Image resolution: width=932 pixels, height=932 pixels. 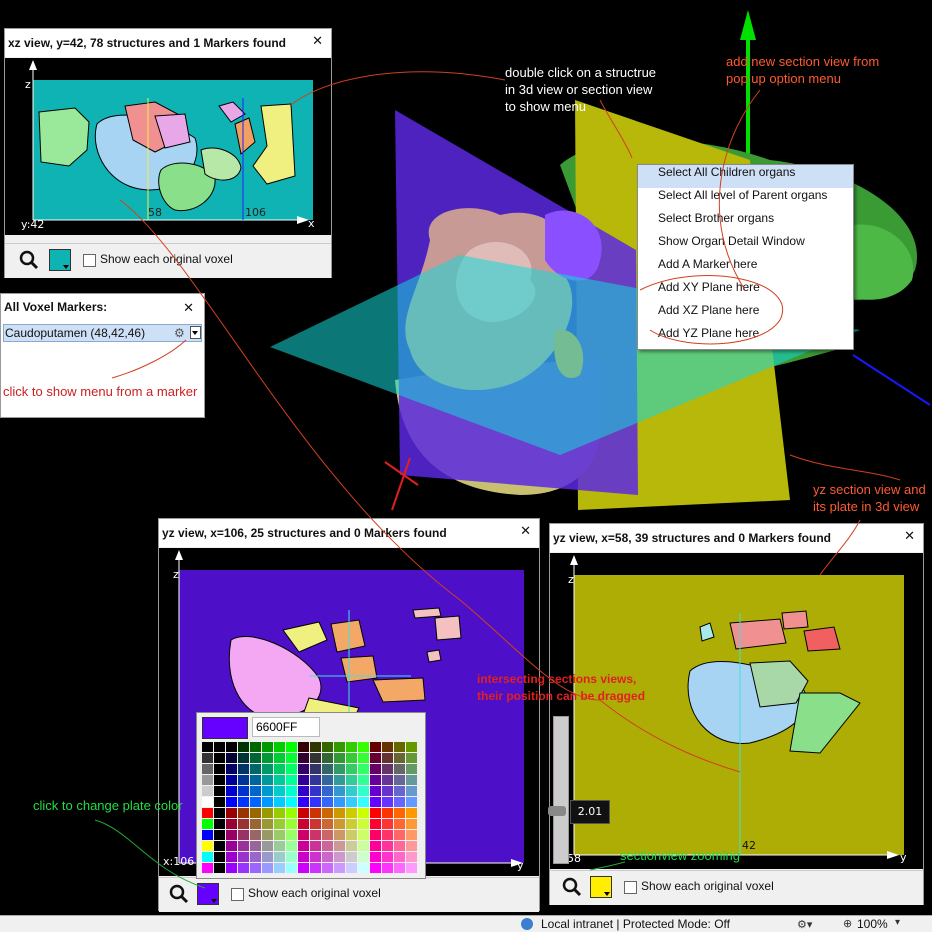 I want to click on menu-item-select-brothers: Select Brother organs, so click(x=745, y=222).